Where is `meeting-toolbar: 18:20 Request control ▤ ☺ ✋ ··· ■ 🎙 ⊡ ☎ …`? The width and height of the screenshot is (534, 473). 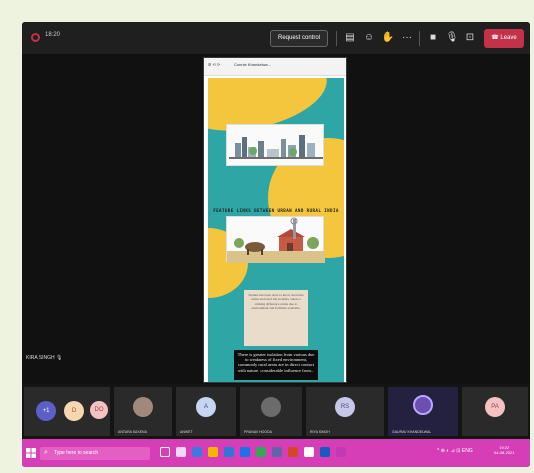
meeting-toolbar: 18:20 Request control ▤ ☺ ✋ ··· ■ 🎙 ⊡ ☎ … is located at coordinates (276, 38).